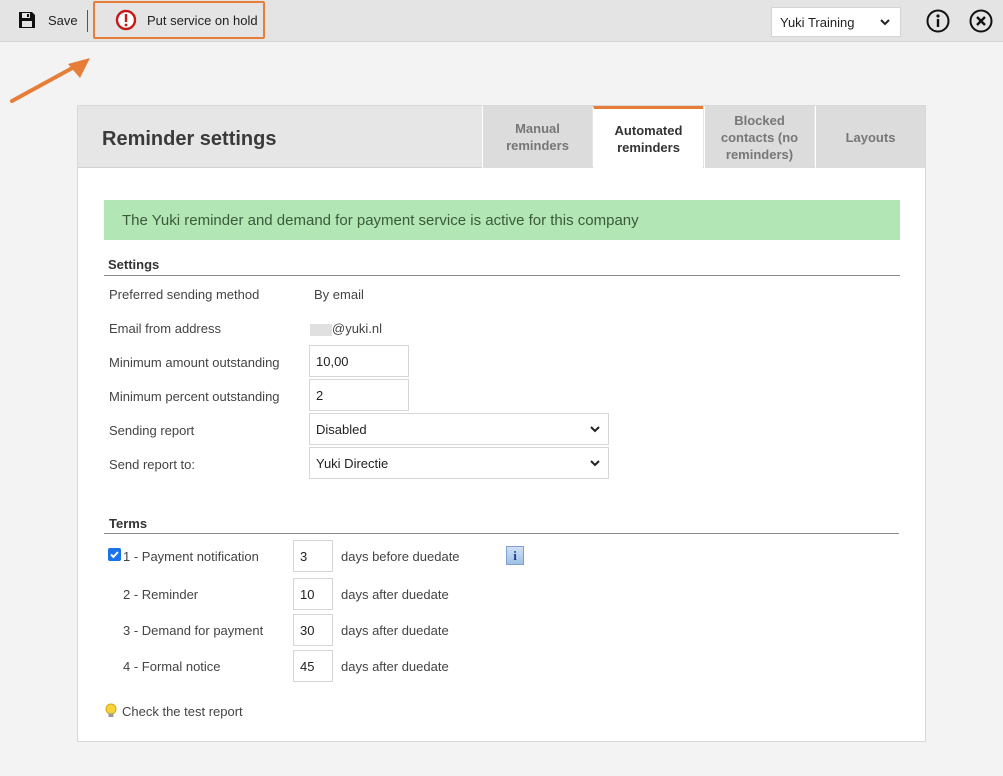 Image resolution: width=1003 pixels, height=776 pixels. I want to click on annotation-arrow, so click(50, 80).